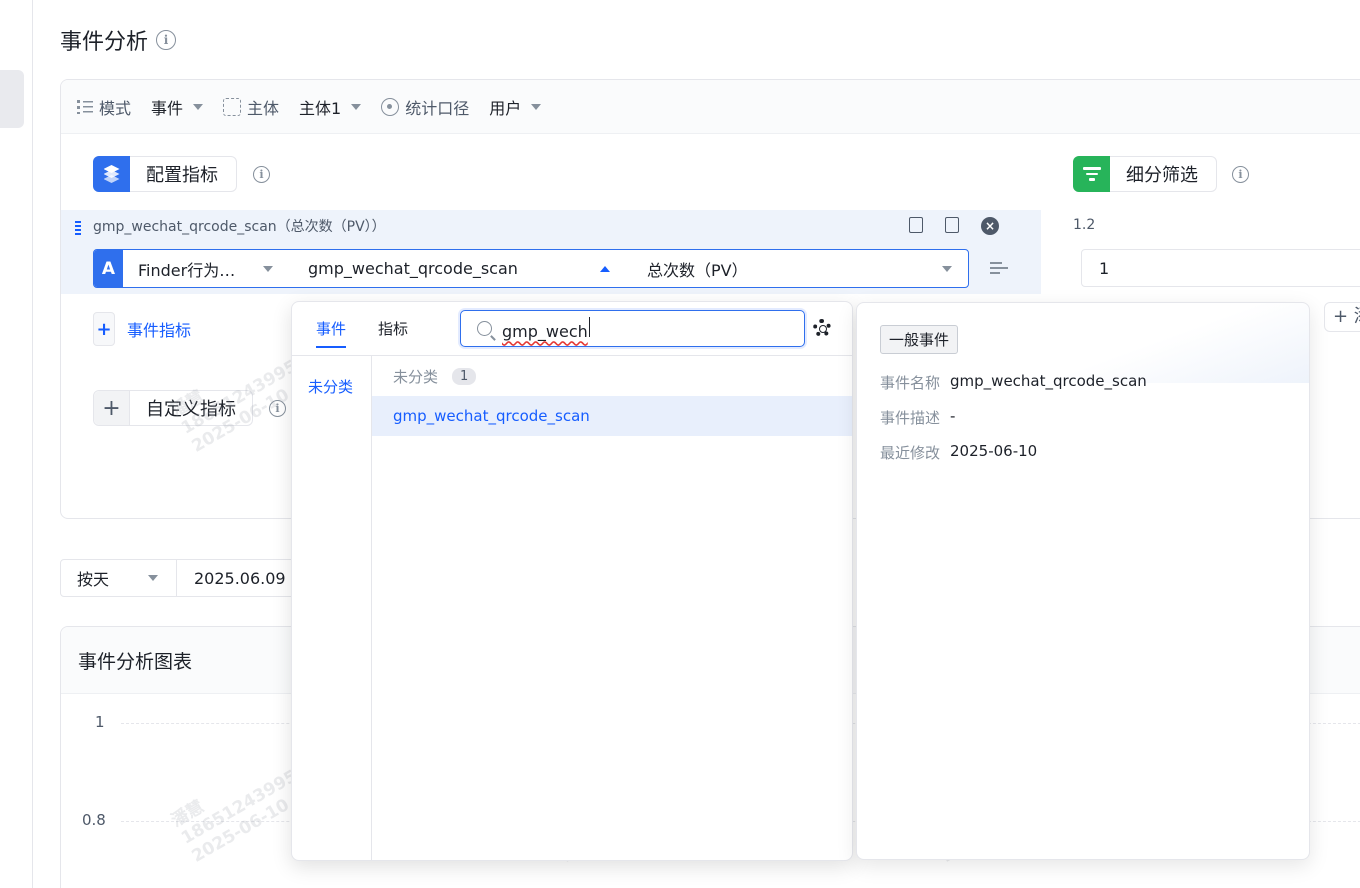  Describe the element at coordinates (505, 108) in the screenshot. I see `scope-value: 用户` at that location.